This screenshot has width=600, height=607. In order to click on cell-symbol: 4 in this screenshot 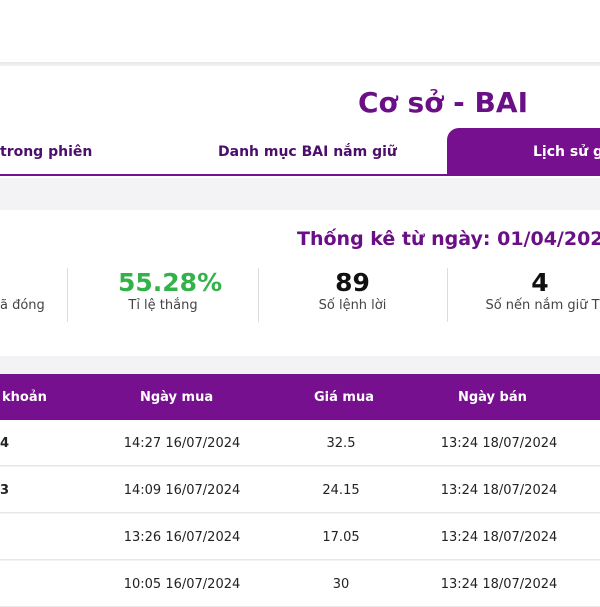, I will do `click(5, 443)`.